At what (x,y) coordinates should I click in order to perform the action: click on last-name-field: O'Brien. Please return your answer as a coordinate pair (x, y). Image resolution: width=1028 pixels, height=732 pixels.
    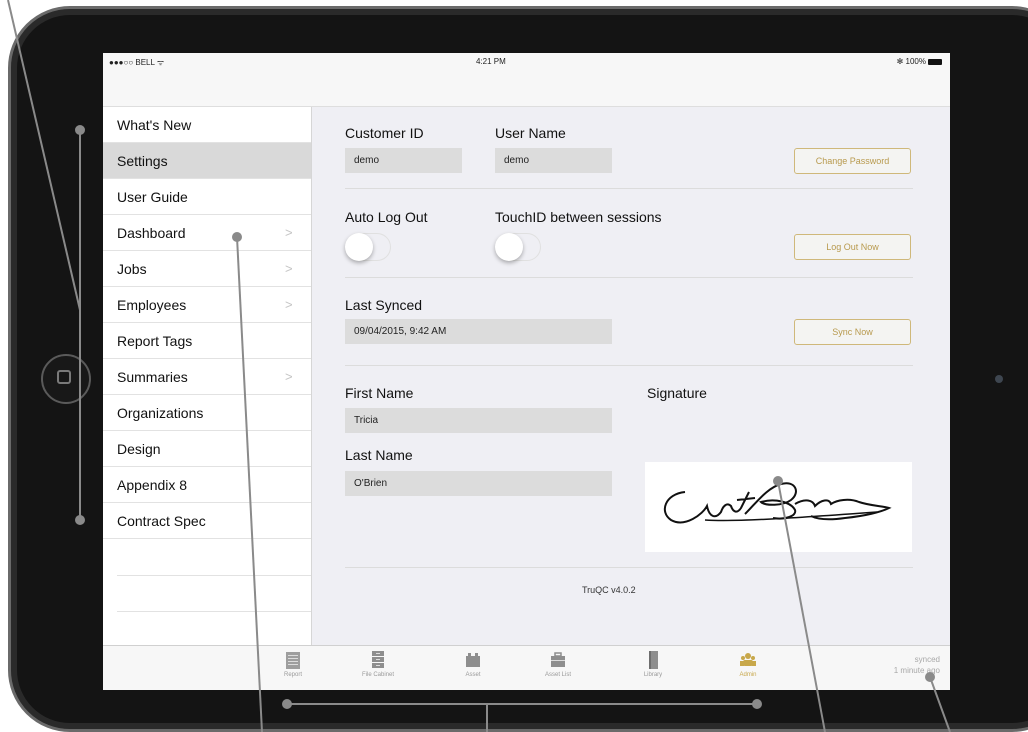
    Looking at the image, I should click on (478, 483).